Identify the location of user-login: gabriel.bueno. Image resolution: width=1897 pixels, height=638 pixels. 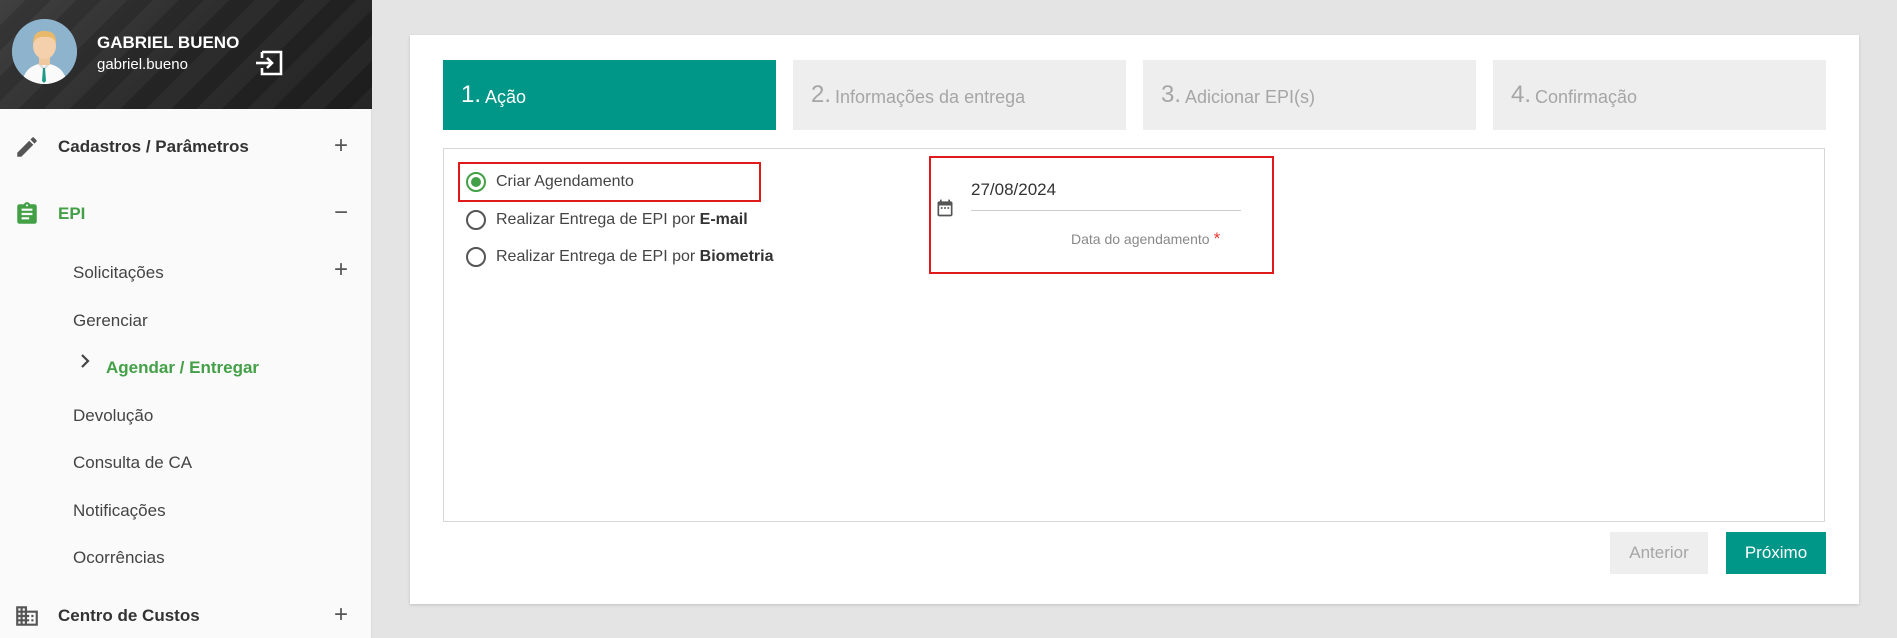
(142, 64).